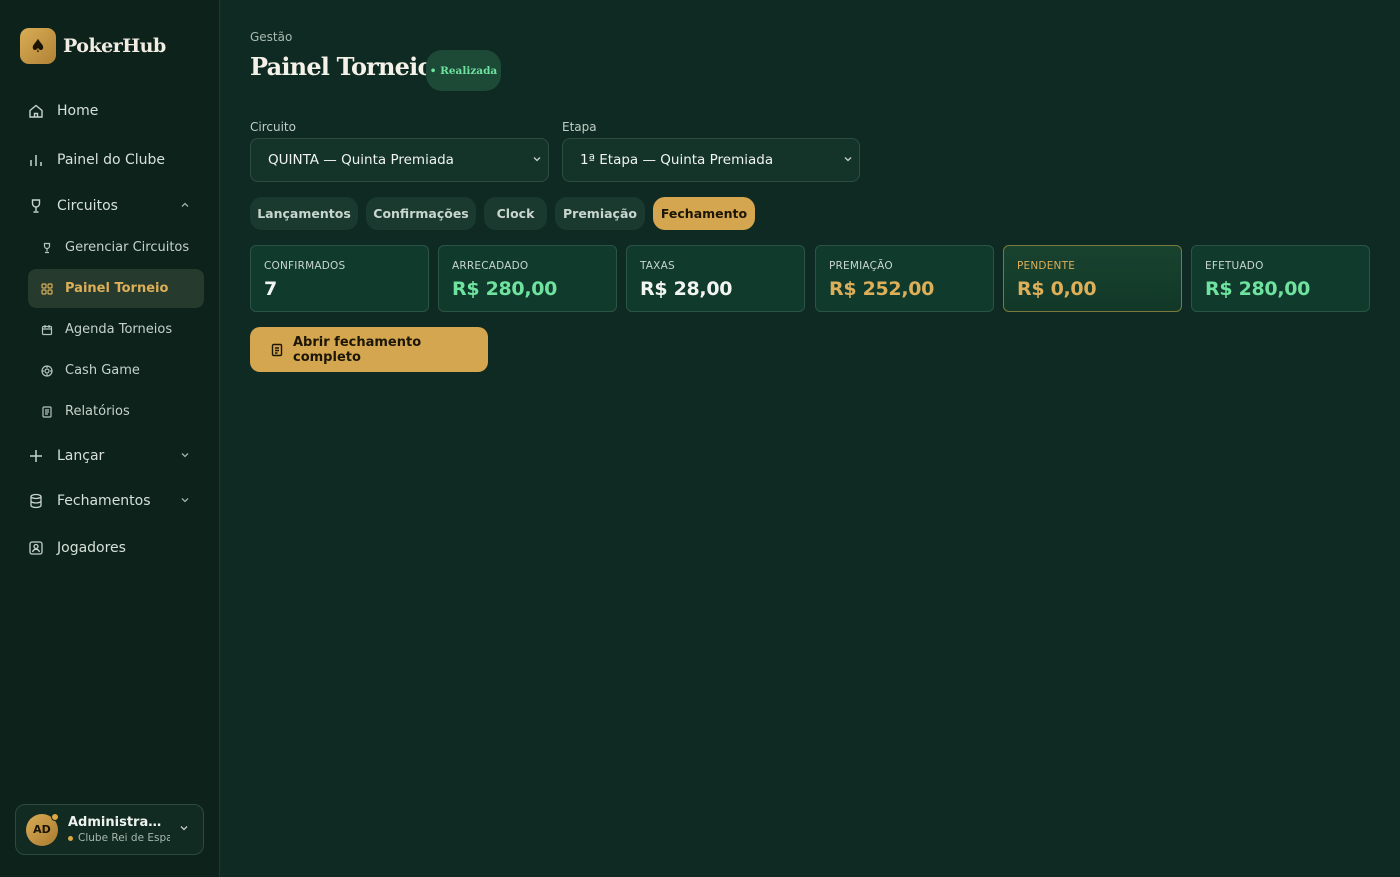  Describe the element at coordinates (273, 127) in the screenshot. I see `circuito-label: Circuito` at that location.